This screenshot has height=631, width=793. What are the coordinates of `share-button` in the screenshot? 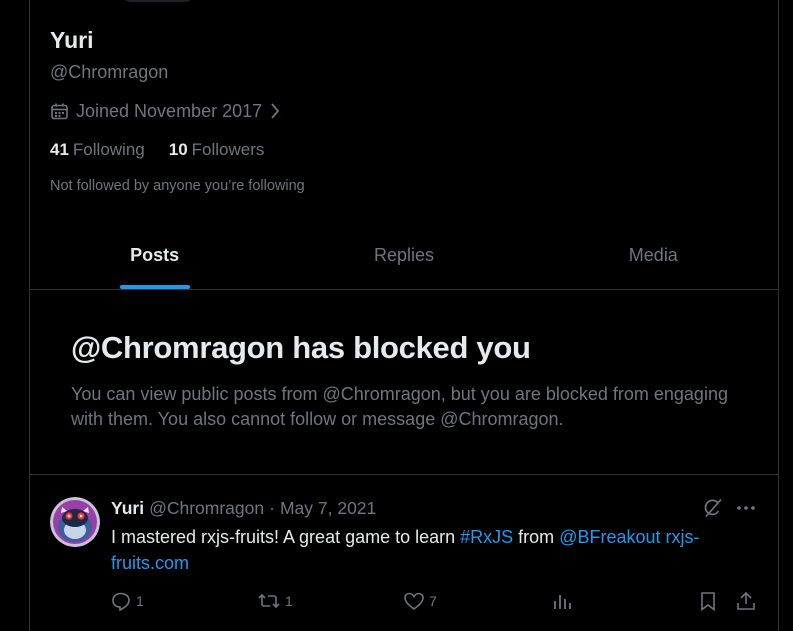 It's located at (746, 601).